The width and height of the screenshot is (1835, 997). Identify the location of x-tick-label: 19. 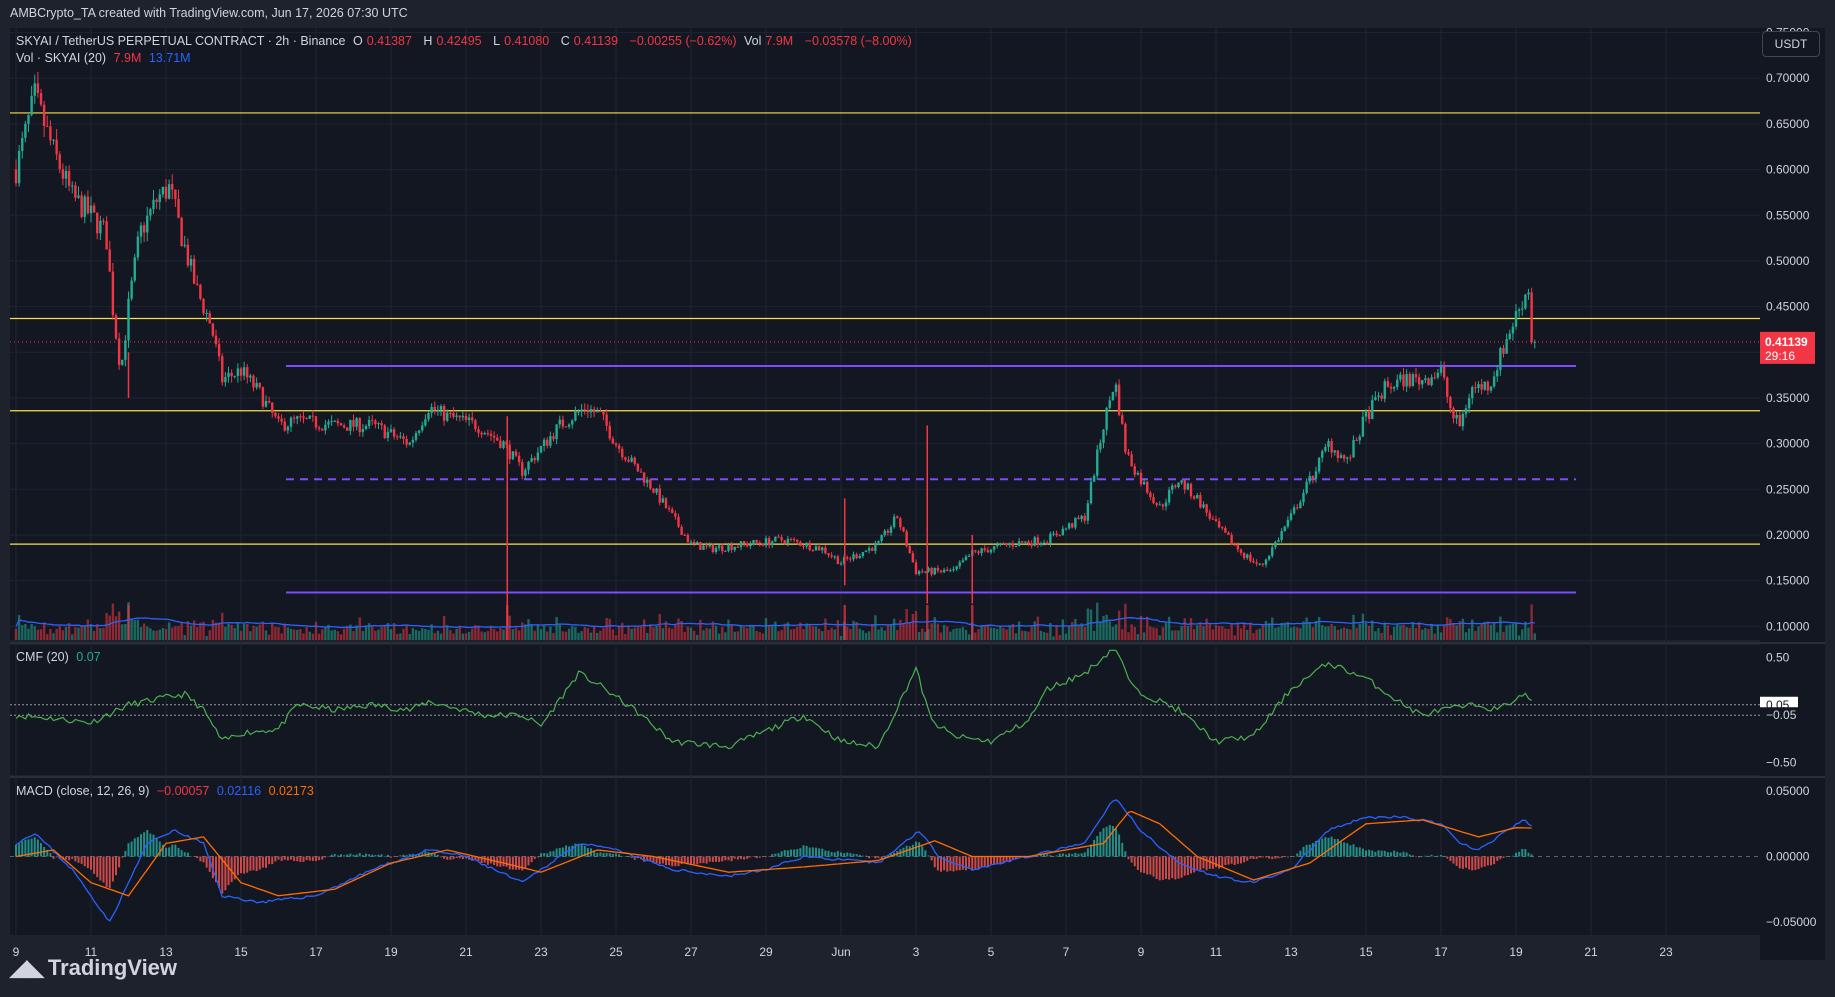
(1516, 952).